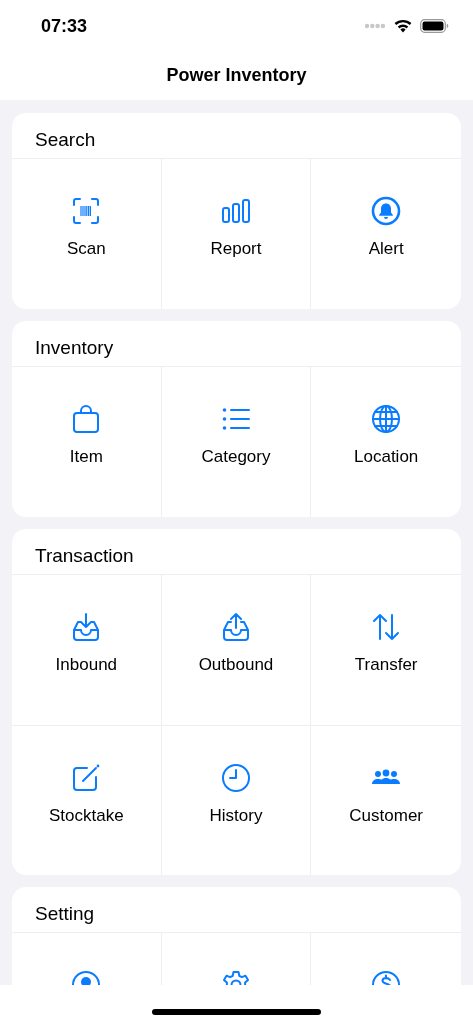  Describe the element at coordinates (87, 234) in the screenshot. I see `menu-tile: Scan` at that location.